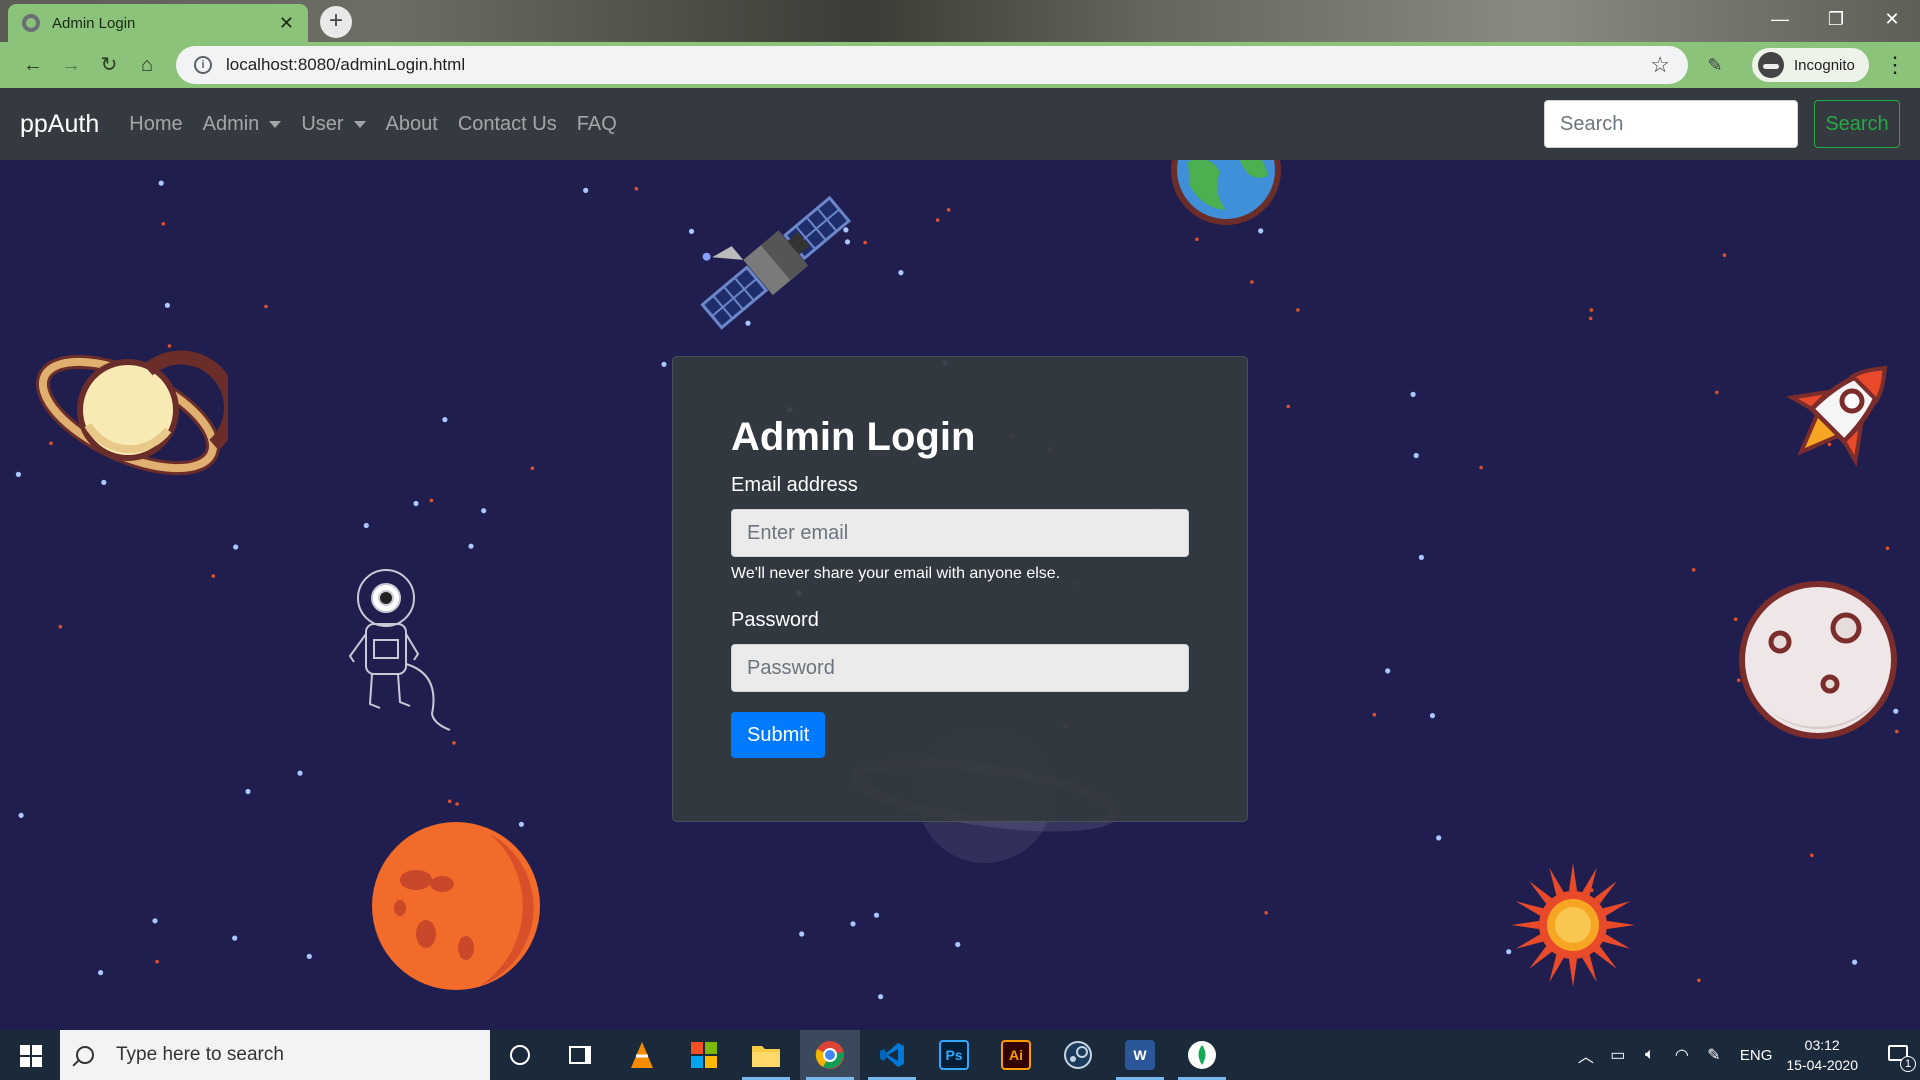  I want to click on vscode-icon, so click(892, 1055).